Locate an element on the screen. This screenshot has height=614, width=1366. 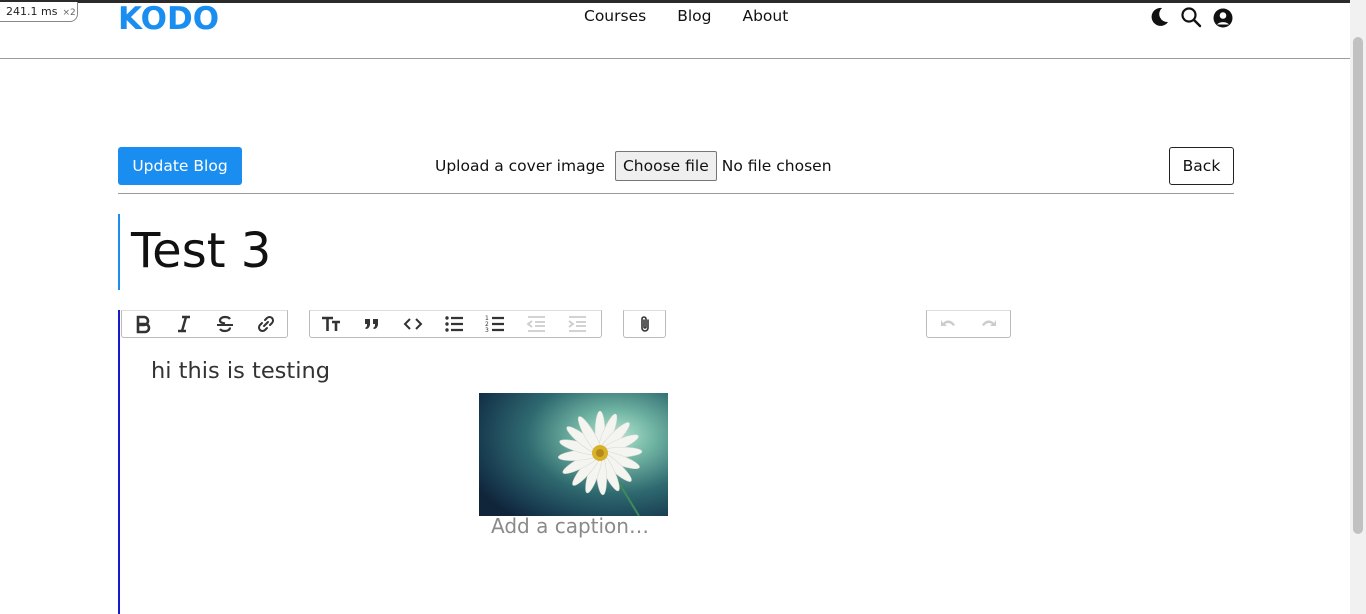
moon-icon is located at coordinates (1159, 17).